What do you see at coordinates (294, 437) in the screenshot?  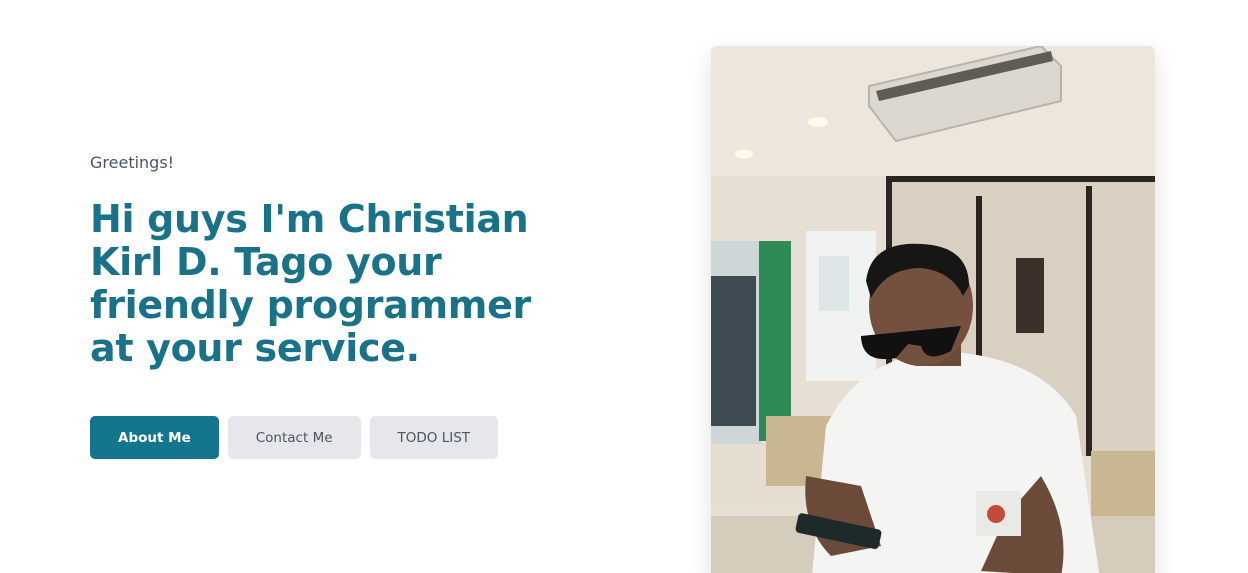 I see `contact-me-button: Contact Me` at bounding box center [294, 437].